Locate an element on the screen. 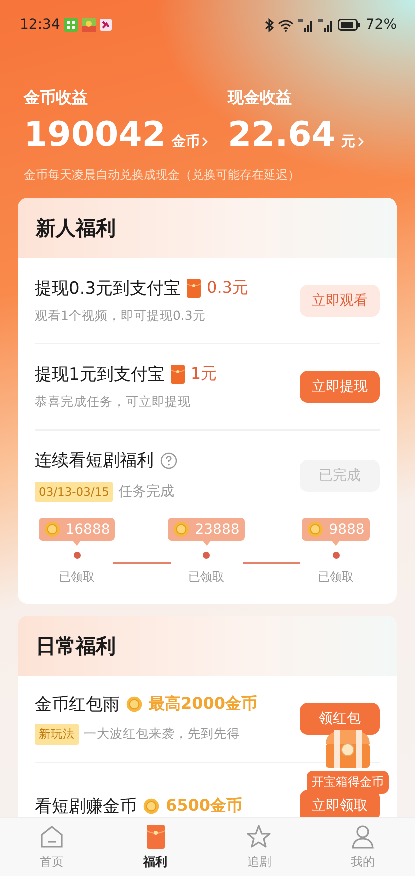  nav-tab: 福利 is located at coordinates (156, 847).